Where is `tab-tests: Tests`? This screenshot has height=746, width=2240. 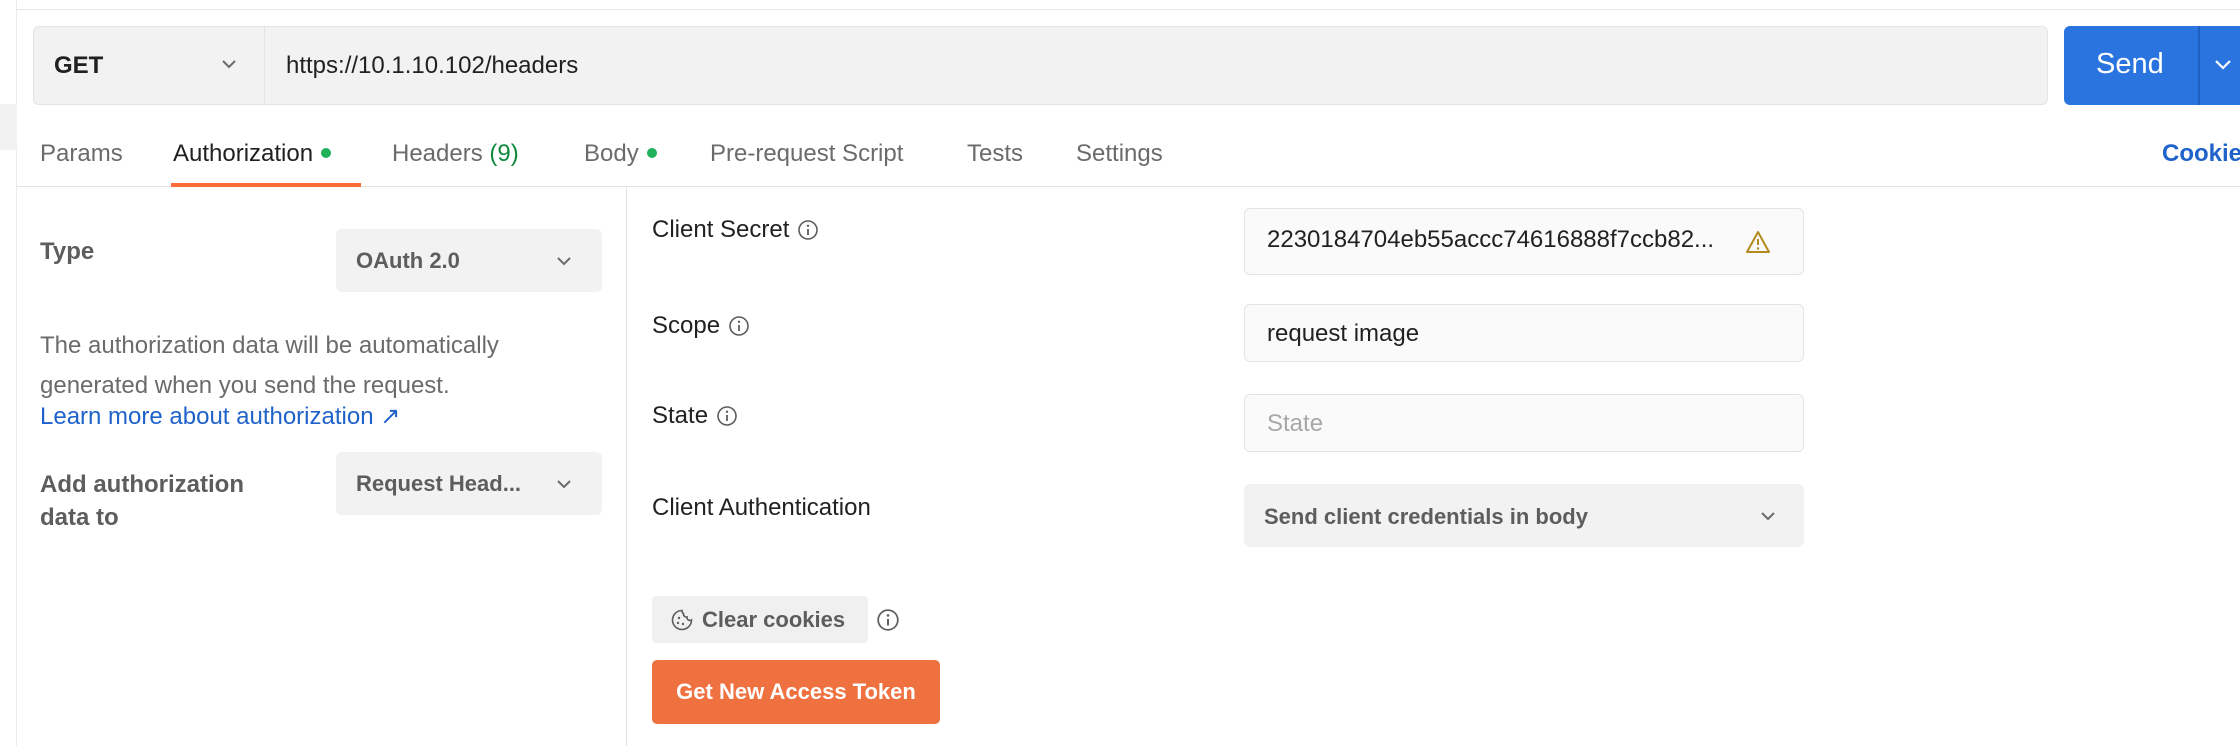 tab-tests: Tests is located at coordinates (995, 154).